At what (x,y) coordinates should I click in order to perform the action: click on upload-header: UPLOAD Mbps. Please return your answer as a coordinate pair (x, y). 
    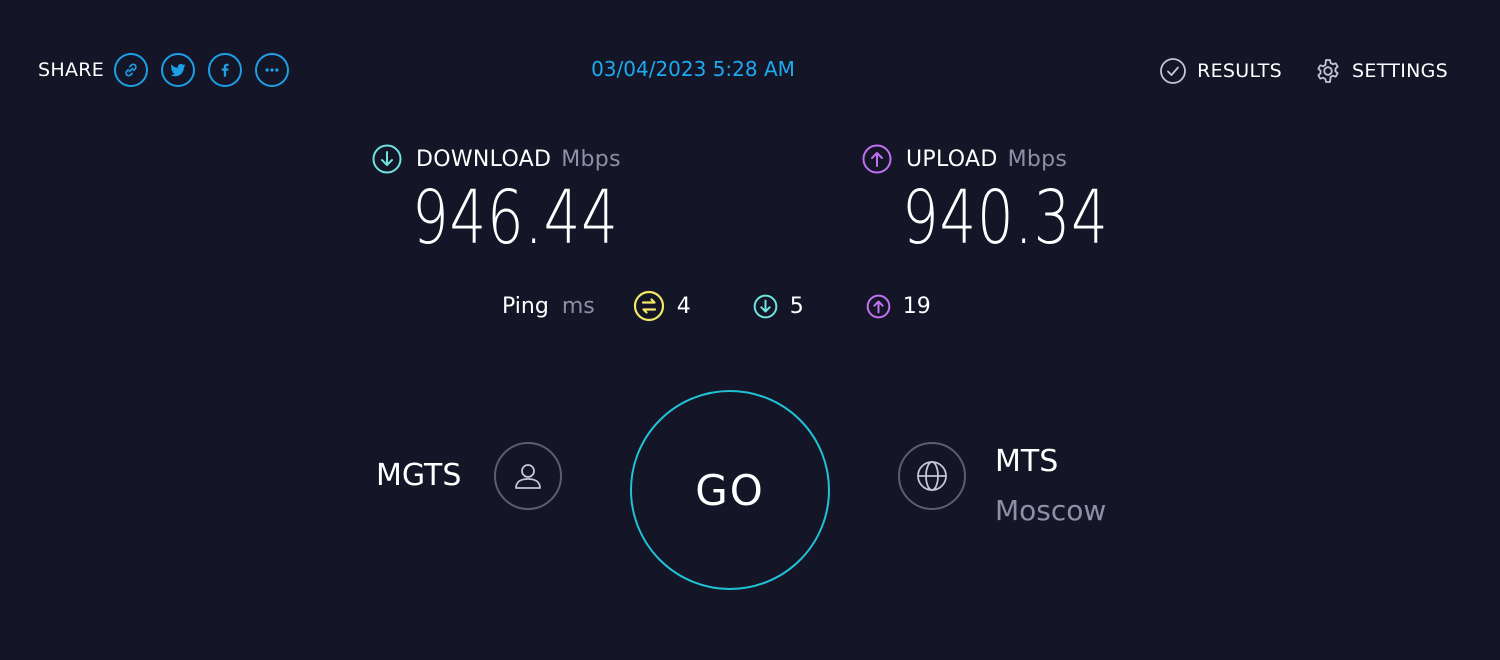
    Looking at the image, I should click on (964, 159).